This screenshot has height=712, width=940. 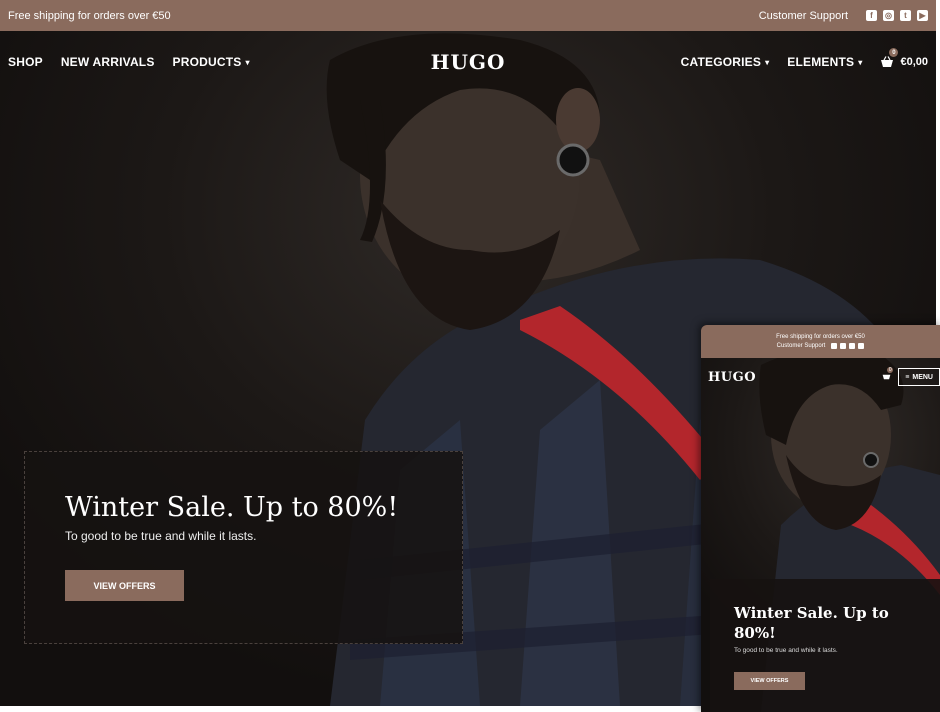 I want to click on mobile-topbar-row: Customer Support, so click(x=821, y=346).